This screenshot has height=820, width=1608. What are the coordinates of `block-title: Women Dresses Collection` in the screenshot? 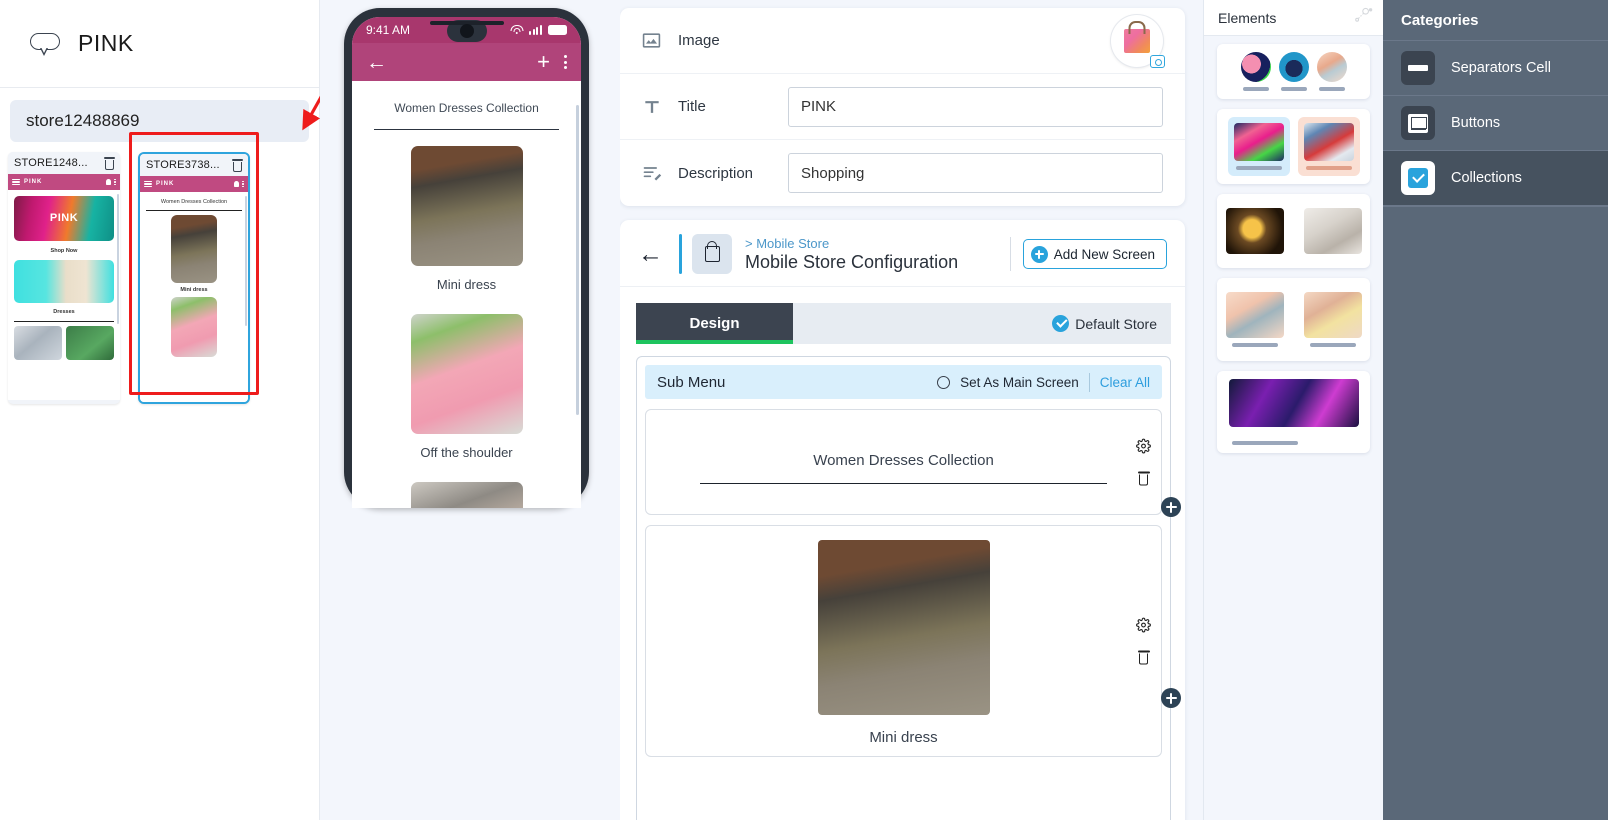 It's located at (903, 460).